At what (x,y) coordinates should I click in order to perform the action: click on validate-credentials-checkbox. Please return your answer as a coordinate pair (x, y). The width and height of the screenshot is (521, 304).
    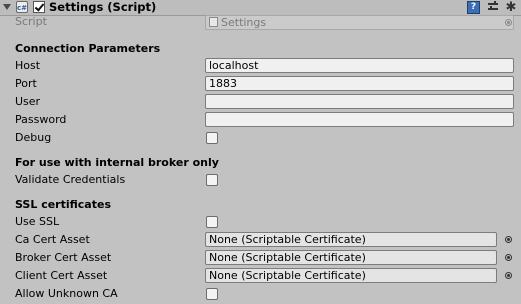
    Looking at the image, I should click on (212, 180).